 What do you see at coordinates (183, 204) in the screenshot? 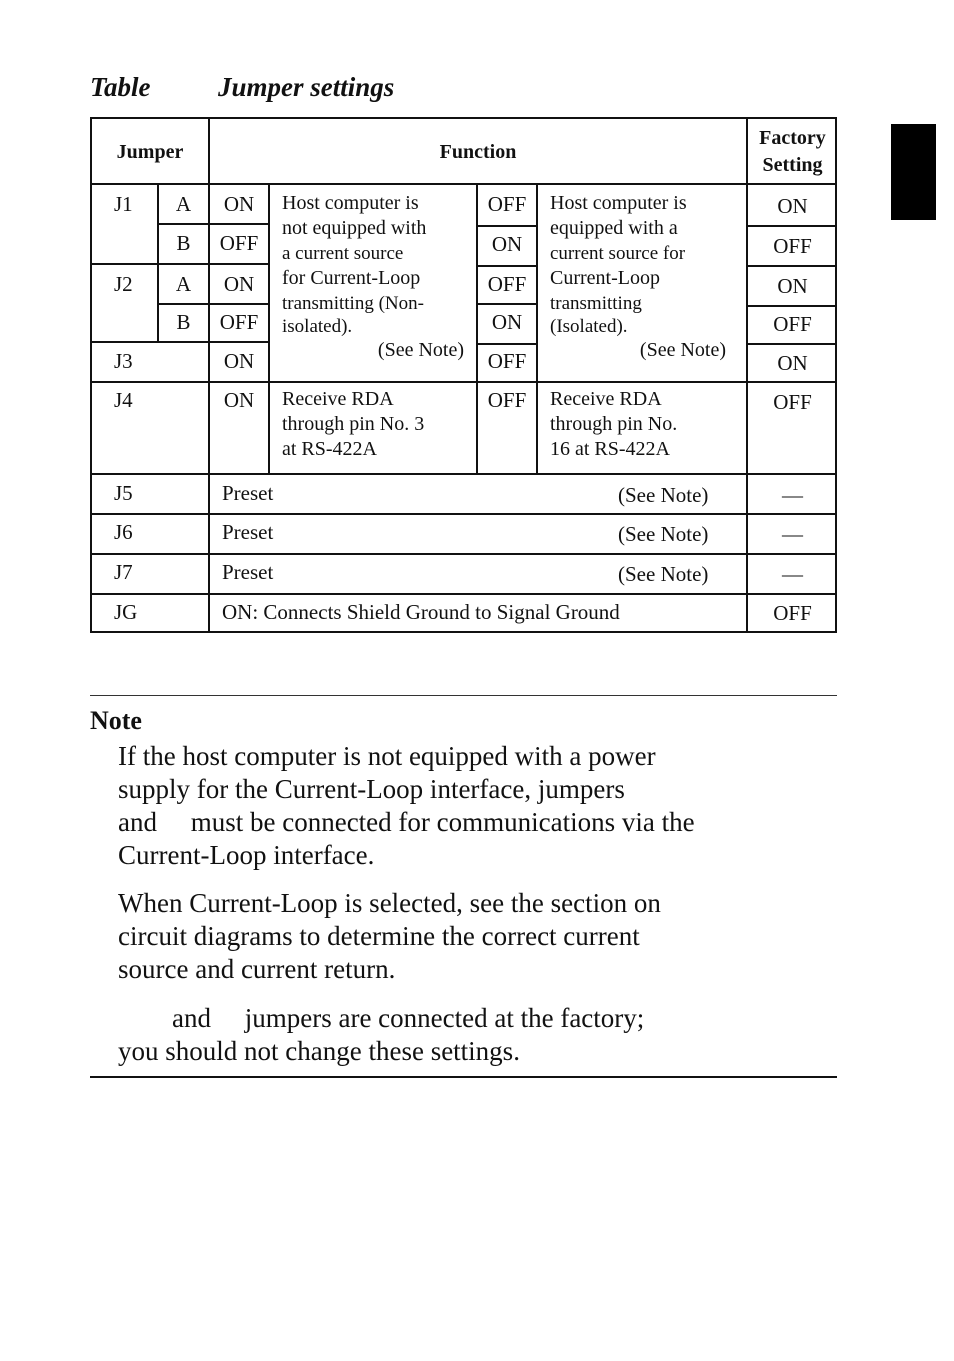
I see `j1-sub-a: A` at bounding box center [183, 204].